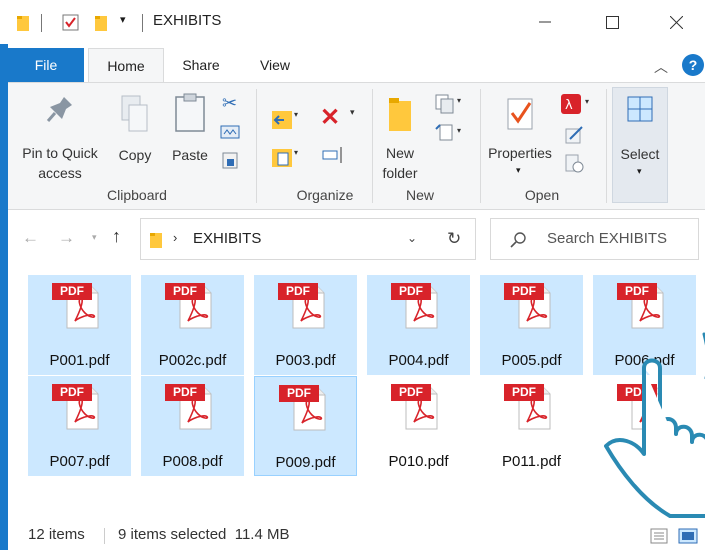 Image resolution: width=705 pixels, height=550 pixels. Describe the element at coordinates (305, 426) in the screenshot. I see `file-item: PDF P009.pdf` at that location.